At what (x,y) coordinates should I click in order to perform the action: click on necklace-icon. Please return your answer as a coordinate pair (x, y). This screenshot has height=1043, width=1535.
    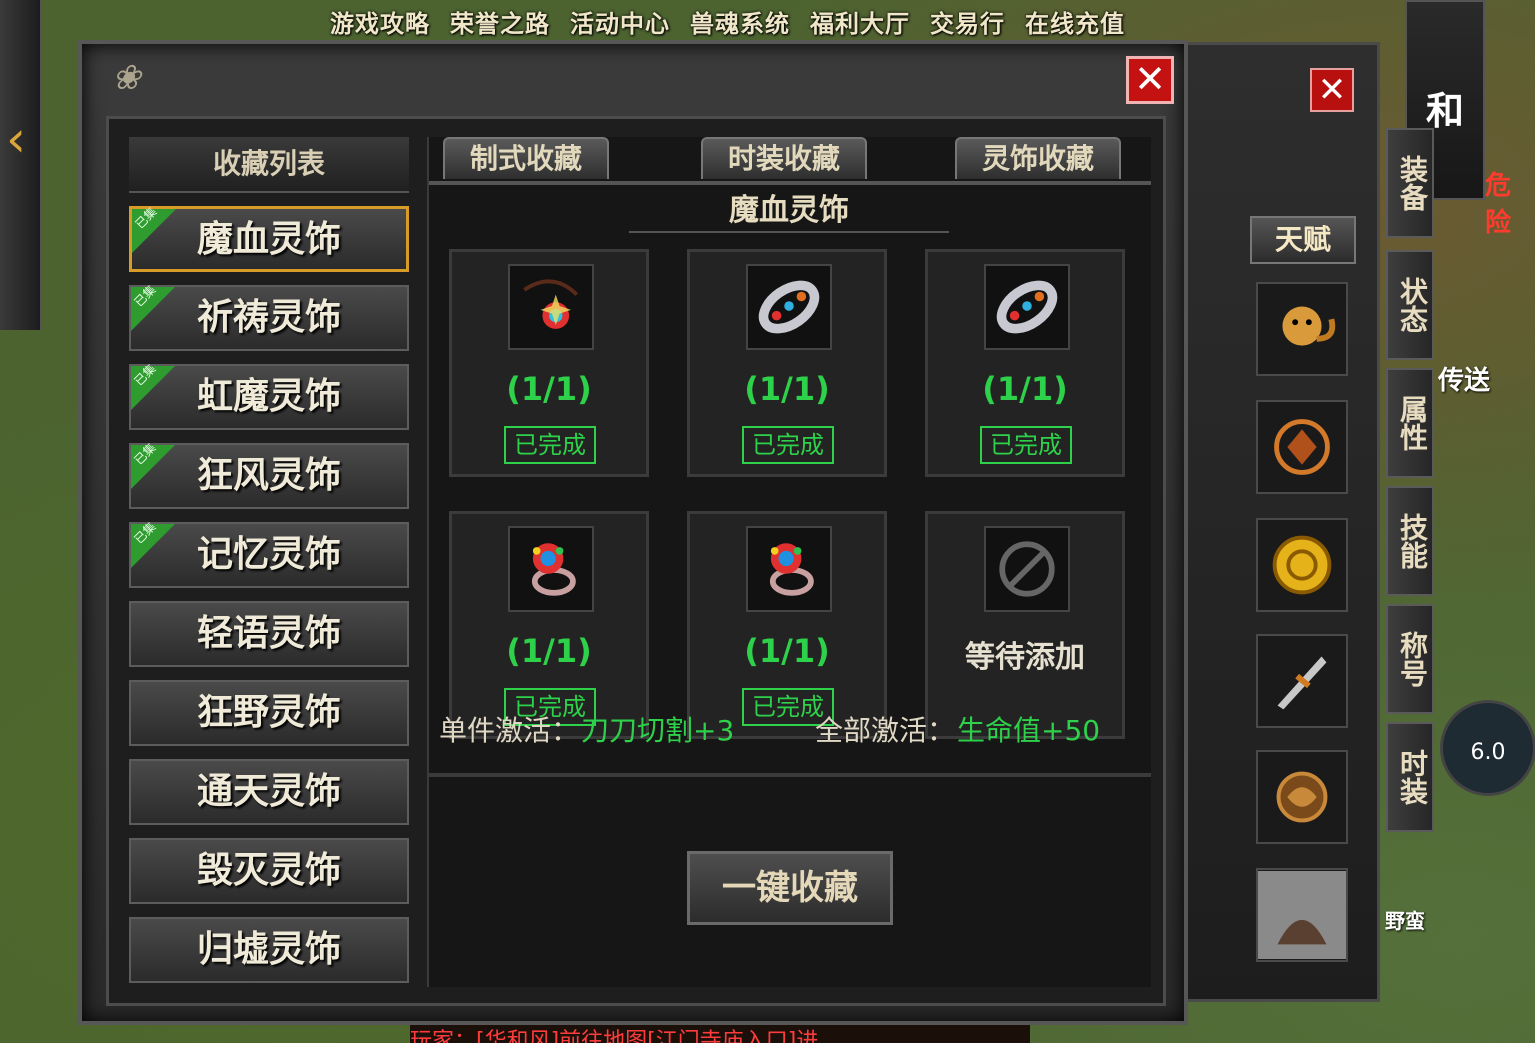
    Looking at the image, I should click on (551, 307).